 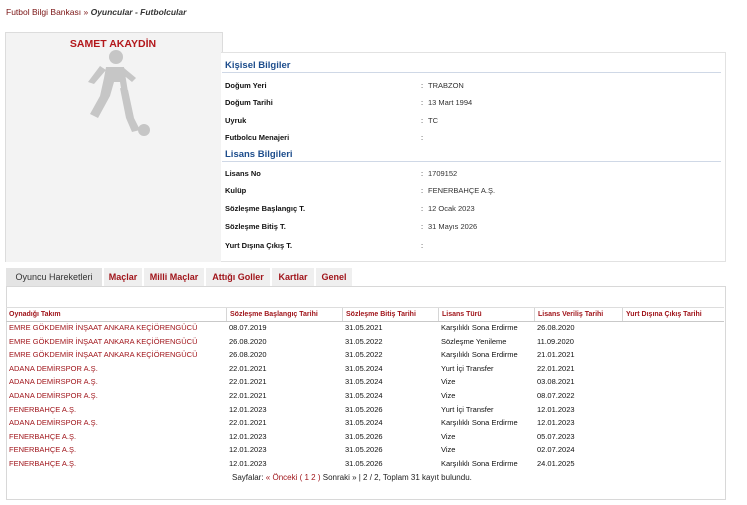 I want to click on tab-player-movements: Oyuncu Hareketleri, so click(x=54, y=277).